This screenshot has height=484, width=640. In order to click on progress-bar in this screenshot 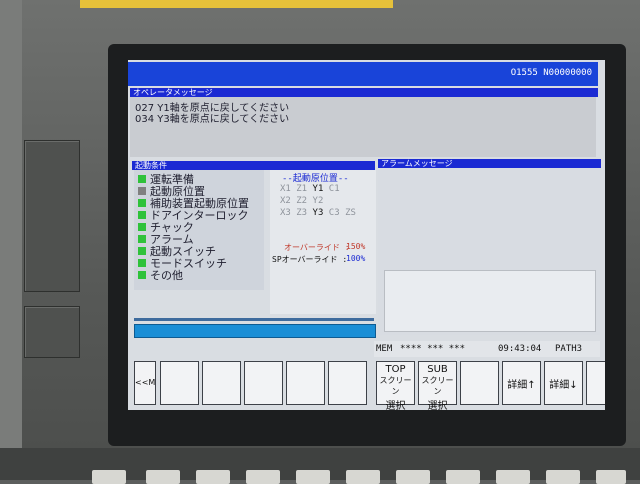, I will do `click(255, 331)`.